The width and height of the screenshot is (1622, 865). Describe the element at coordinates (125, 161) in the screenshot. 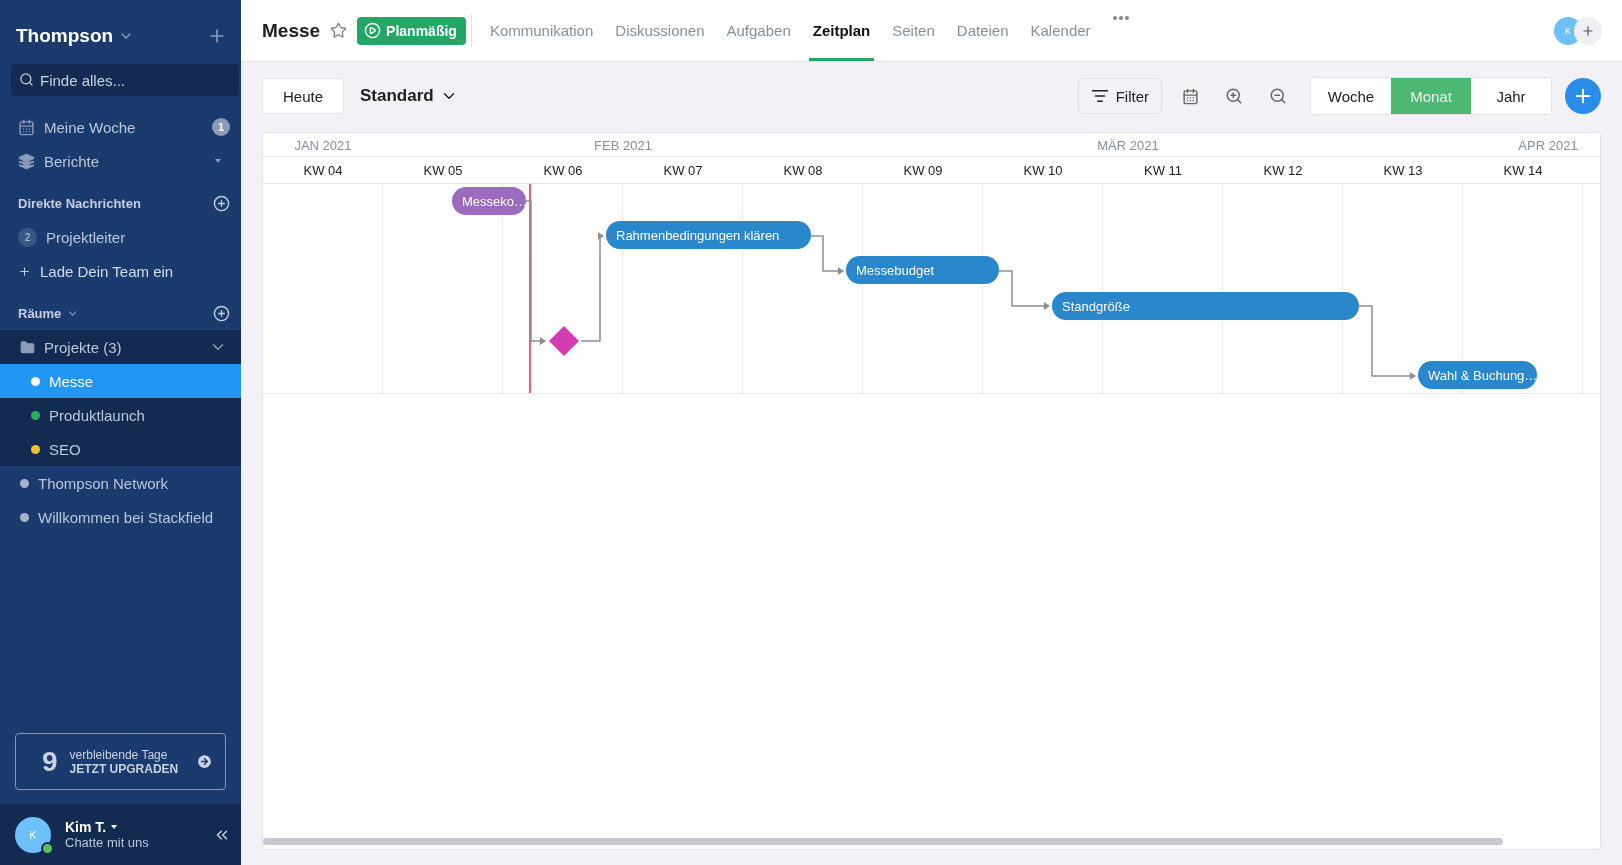

I see `nav-item: Berichte` at that location.